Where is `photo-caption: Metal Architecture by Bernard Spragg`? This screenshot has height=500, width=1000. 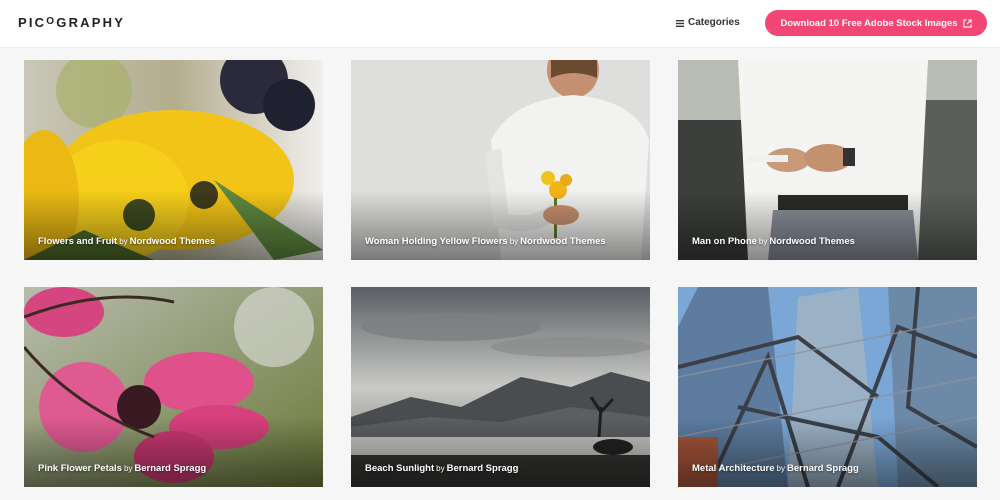 photo-caption: Metal Architecture by Bernard Spragg is located at coordinates (775, 468).